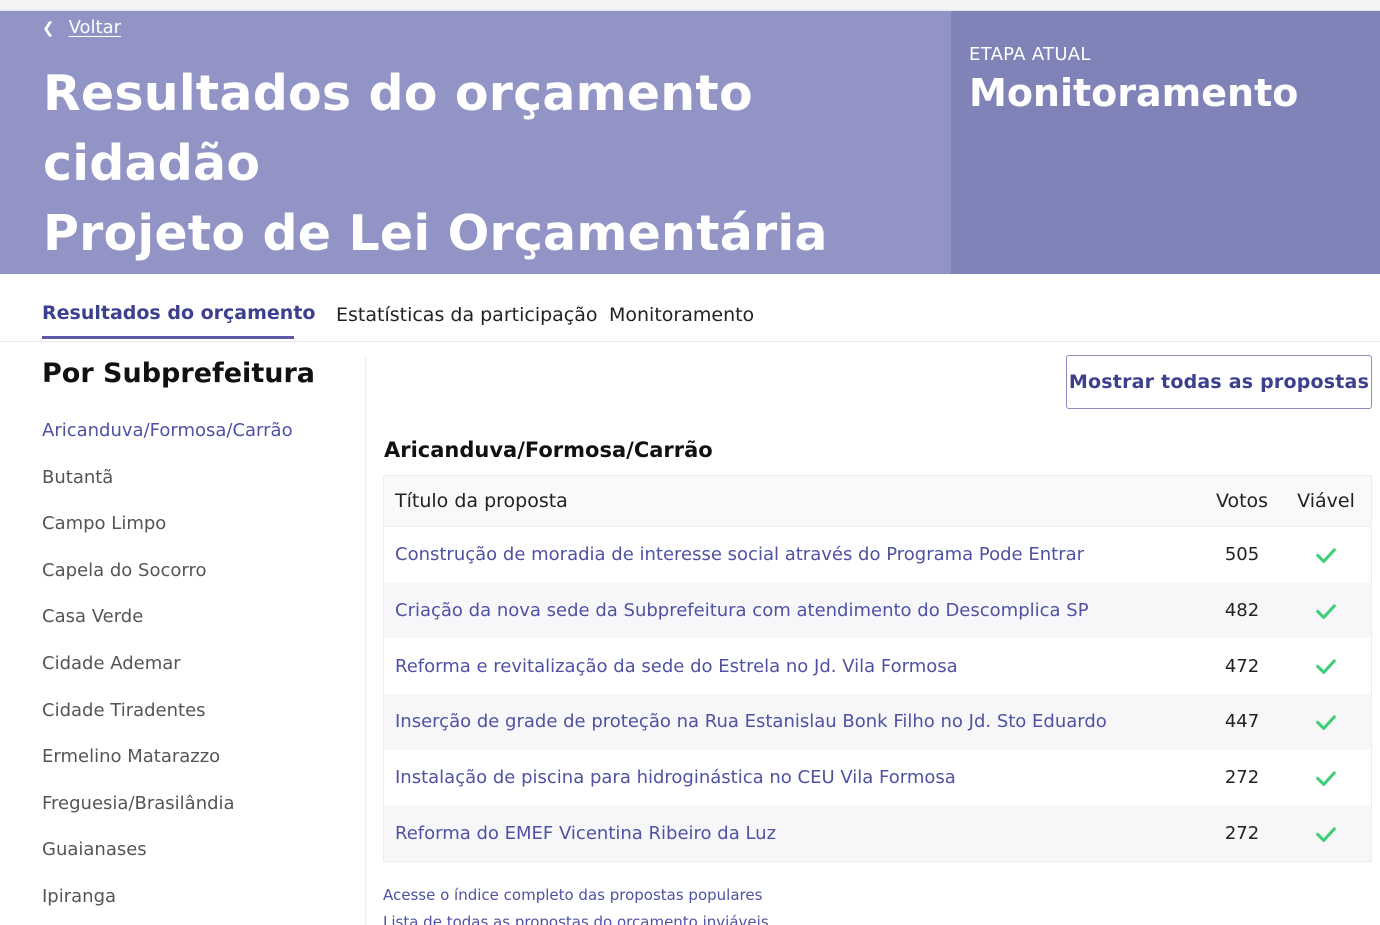 The height and width of the screenshot is (925, 1380). What do you see at coordinates (1326, 501) in the screenshot?
I see `column-header-viable: Viável` at bounding box center [1326, 501].